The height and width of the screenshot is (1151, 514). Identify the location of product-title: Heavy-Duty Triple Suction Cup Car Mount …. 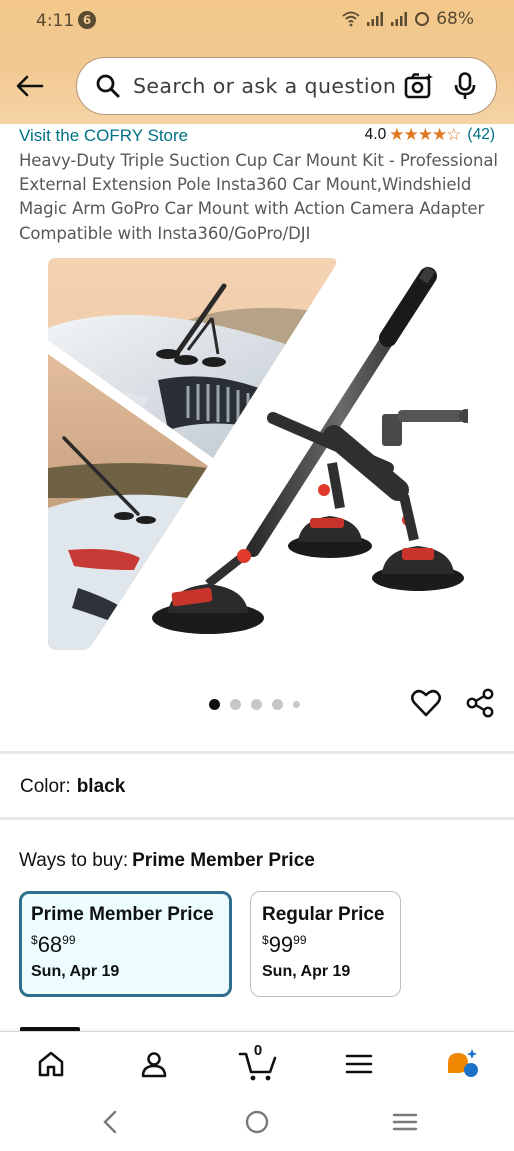
(258, 197).